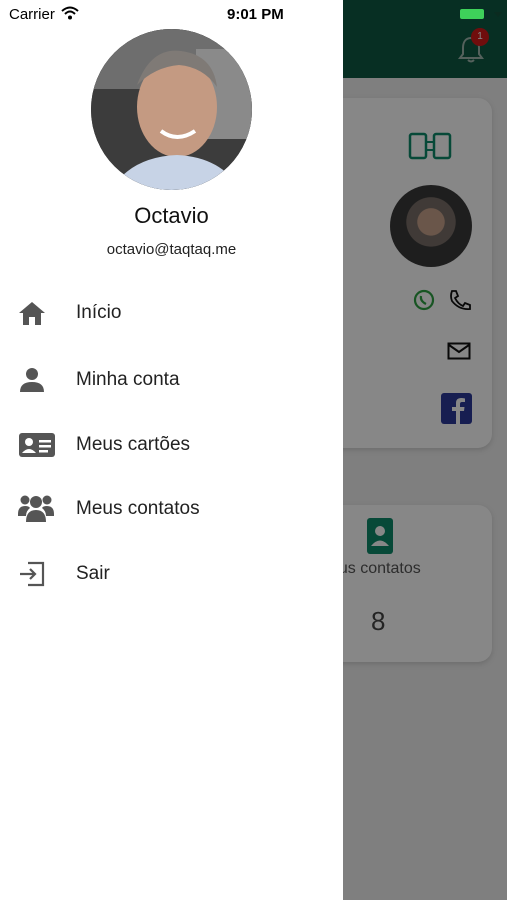 This screenshot has width=507, height=900. I want to click on clock: 9:01 PM, so click(255, 14).